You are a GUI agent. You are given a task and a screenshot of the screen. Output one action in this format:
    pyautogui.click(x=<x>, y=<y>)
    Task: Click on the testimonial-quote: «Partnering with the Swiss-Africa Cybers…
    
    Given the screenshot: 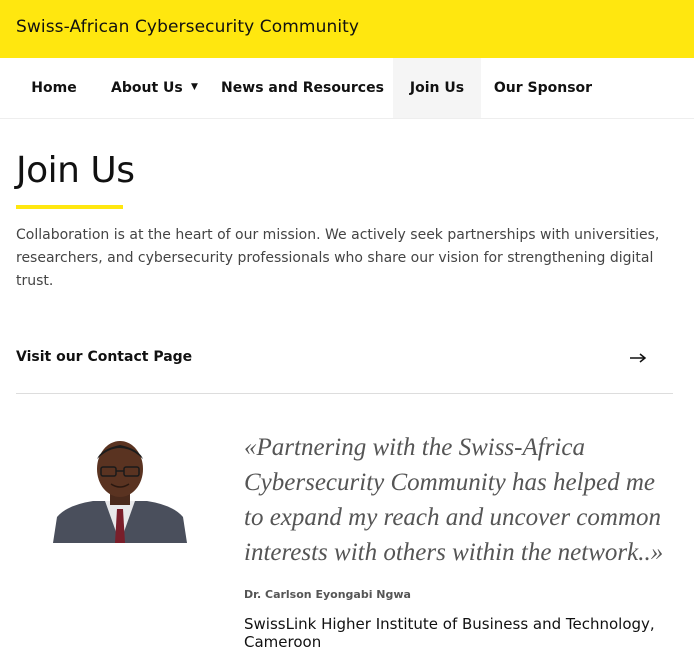 What is the action you would take?
    pyautogui.click(x=454, y=500)
    